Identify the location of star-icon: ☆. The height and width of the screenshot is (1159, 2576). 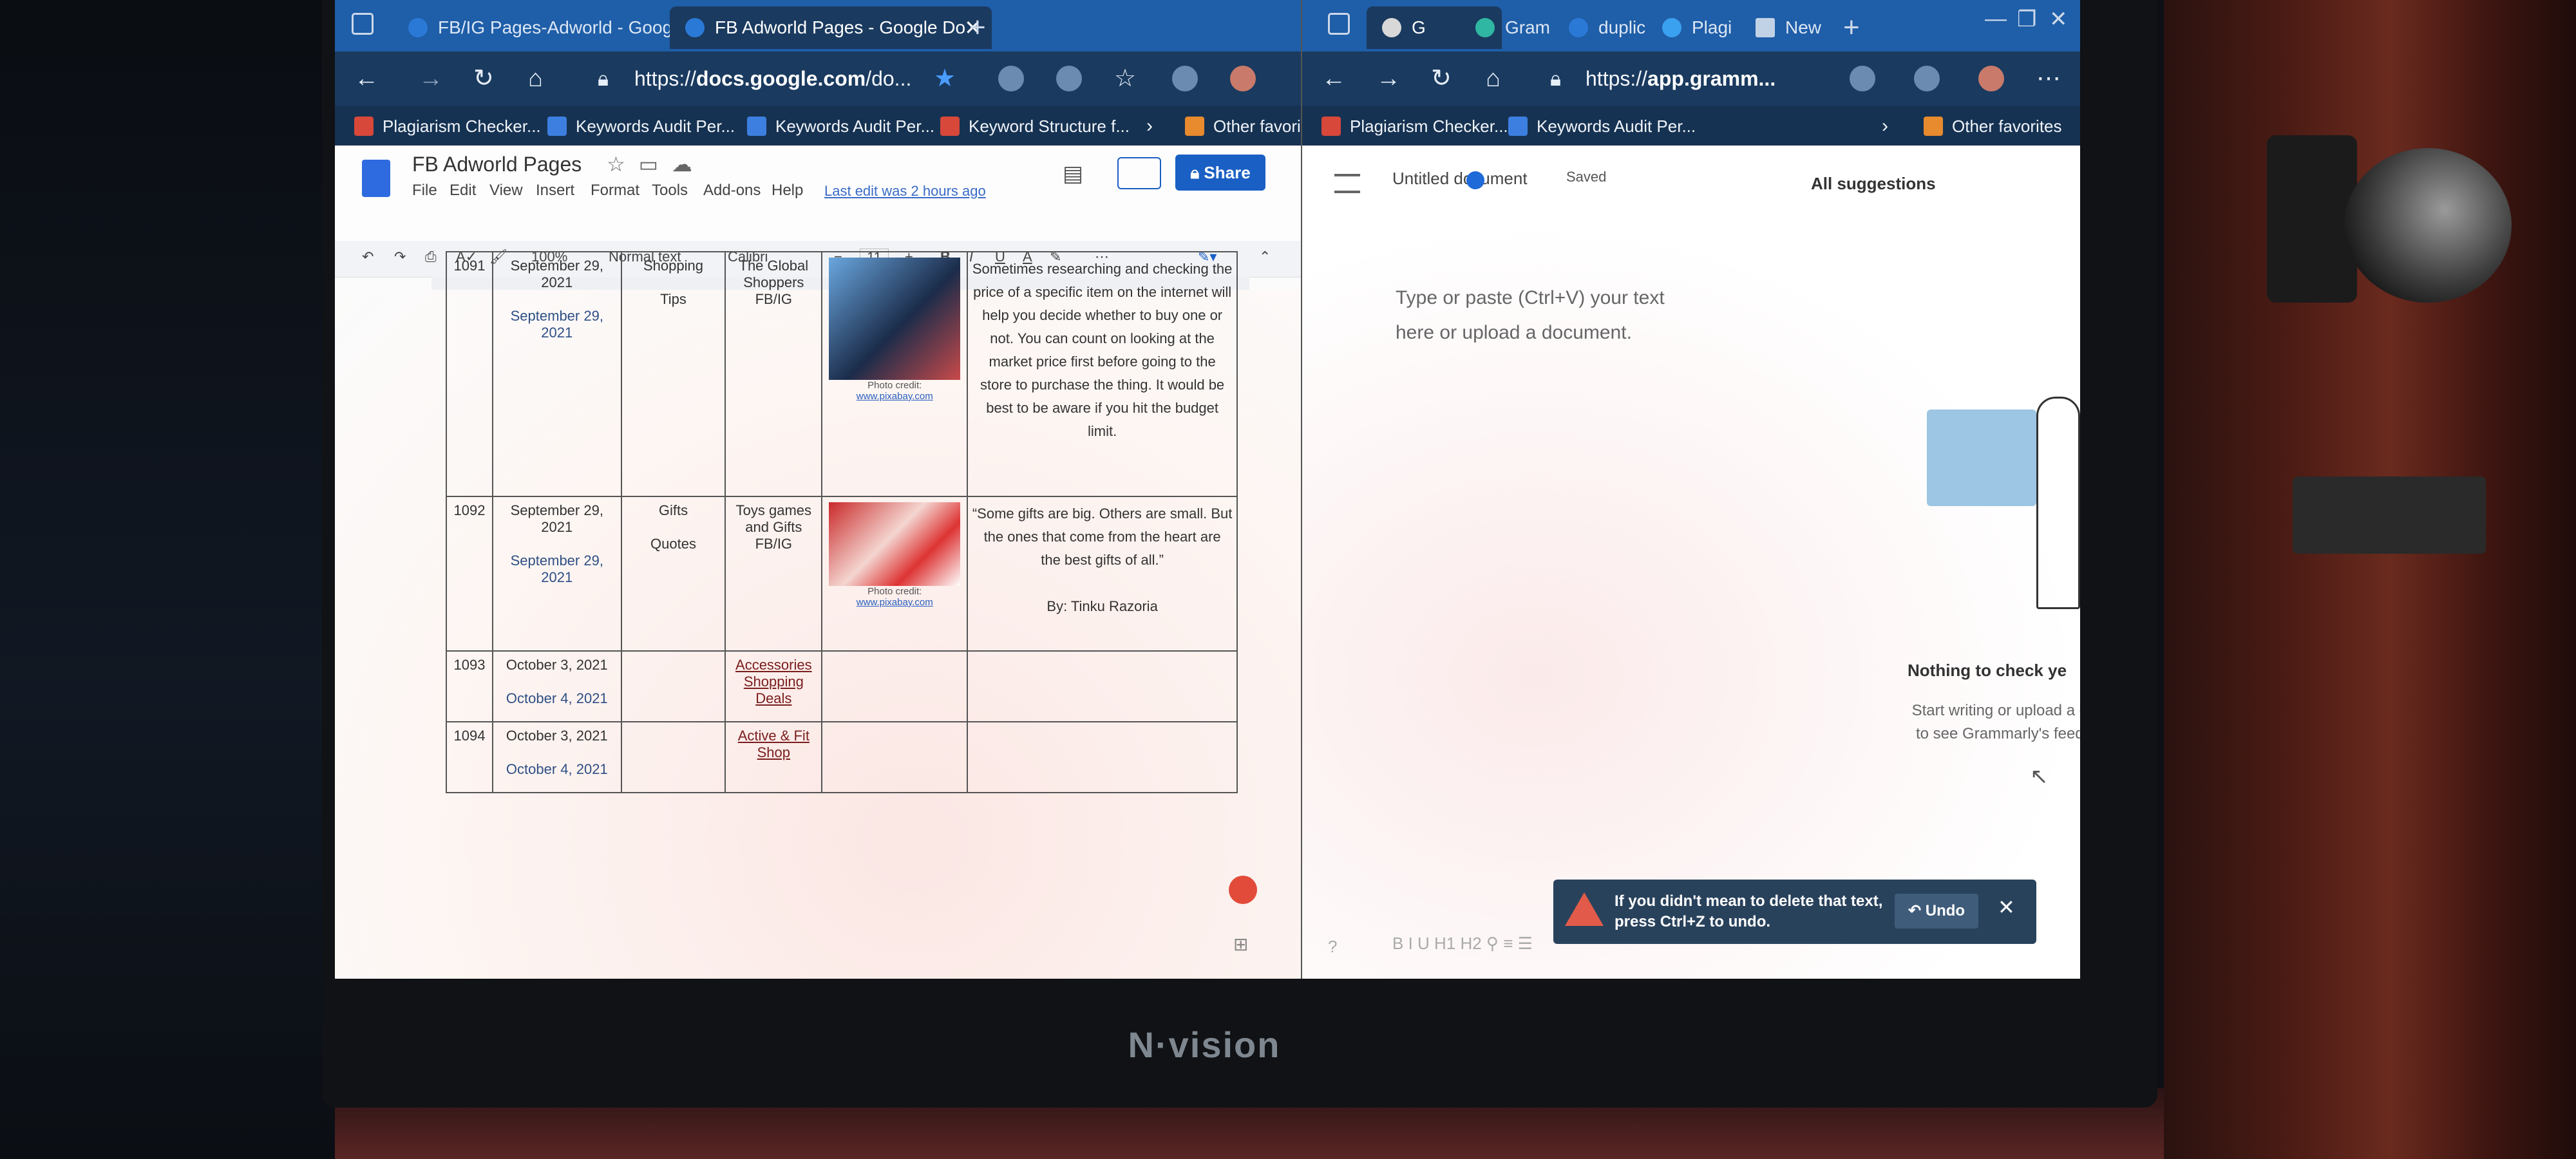
(616, 164).